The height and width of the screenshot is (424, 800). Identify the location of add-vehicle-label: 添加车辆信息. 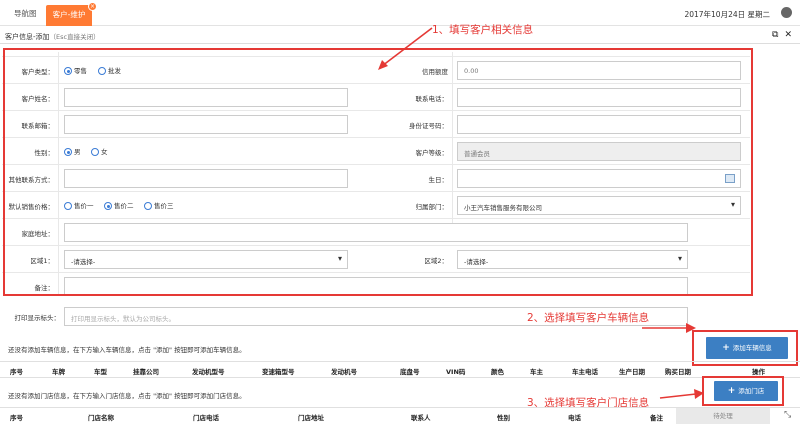
(752, 348).